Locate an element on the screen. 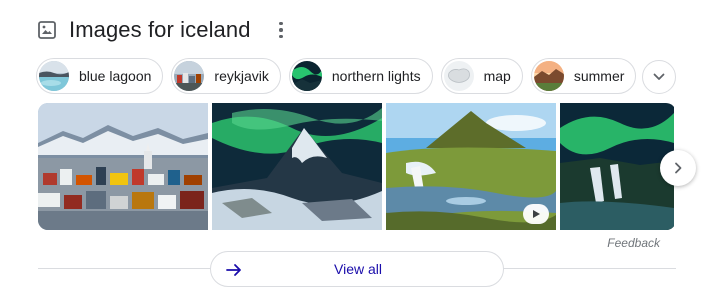 The image size is (720, 298). images-header: Images for iceland is located at coordinates (160, 30).